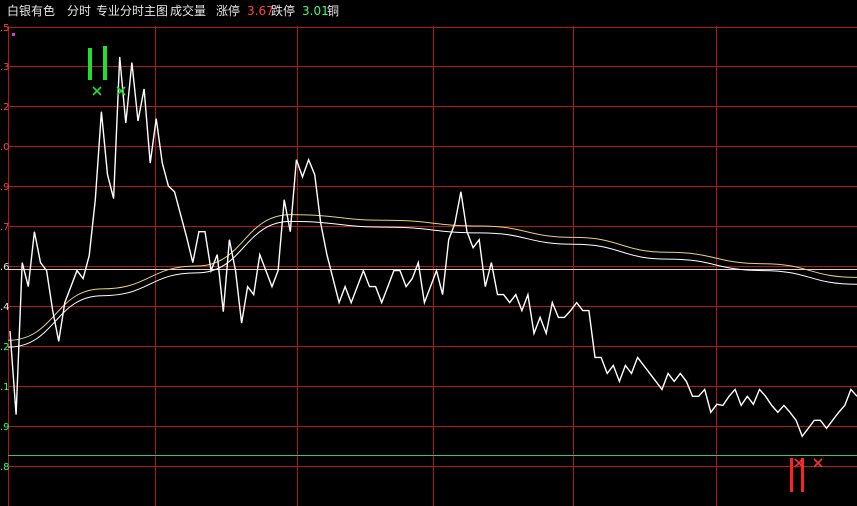  Describe the element at coordinates (5, 267) in the screenshot. I see `axis-tick-label-6: .6` at that location.